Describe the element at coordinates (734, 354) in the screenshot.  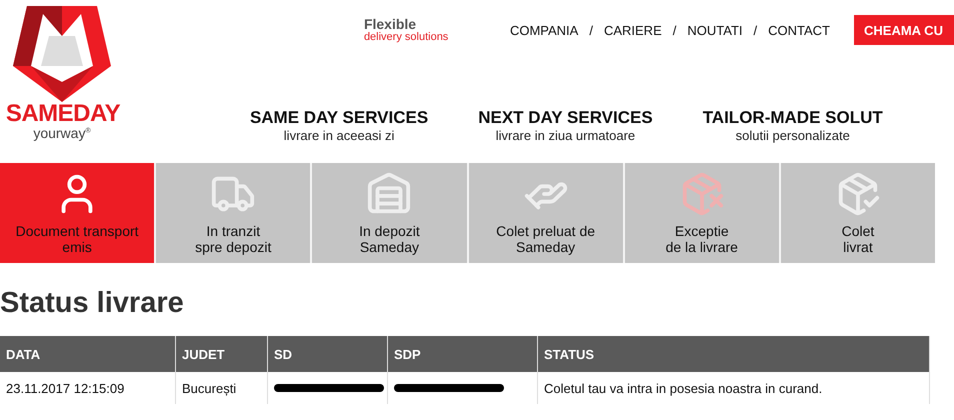
I see `column-header: STATUS` at that location.